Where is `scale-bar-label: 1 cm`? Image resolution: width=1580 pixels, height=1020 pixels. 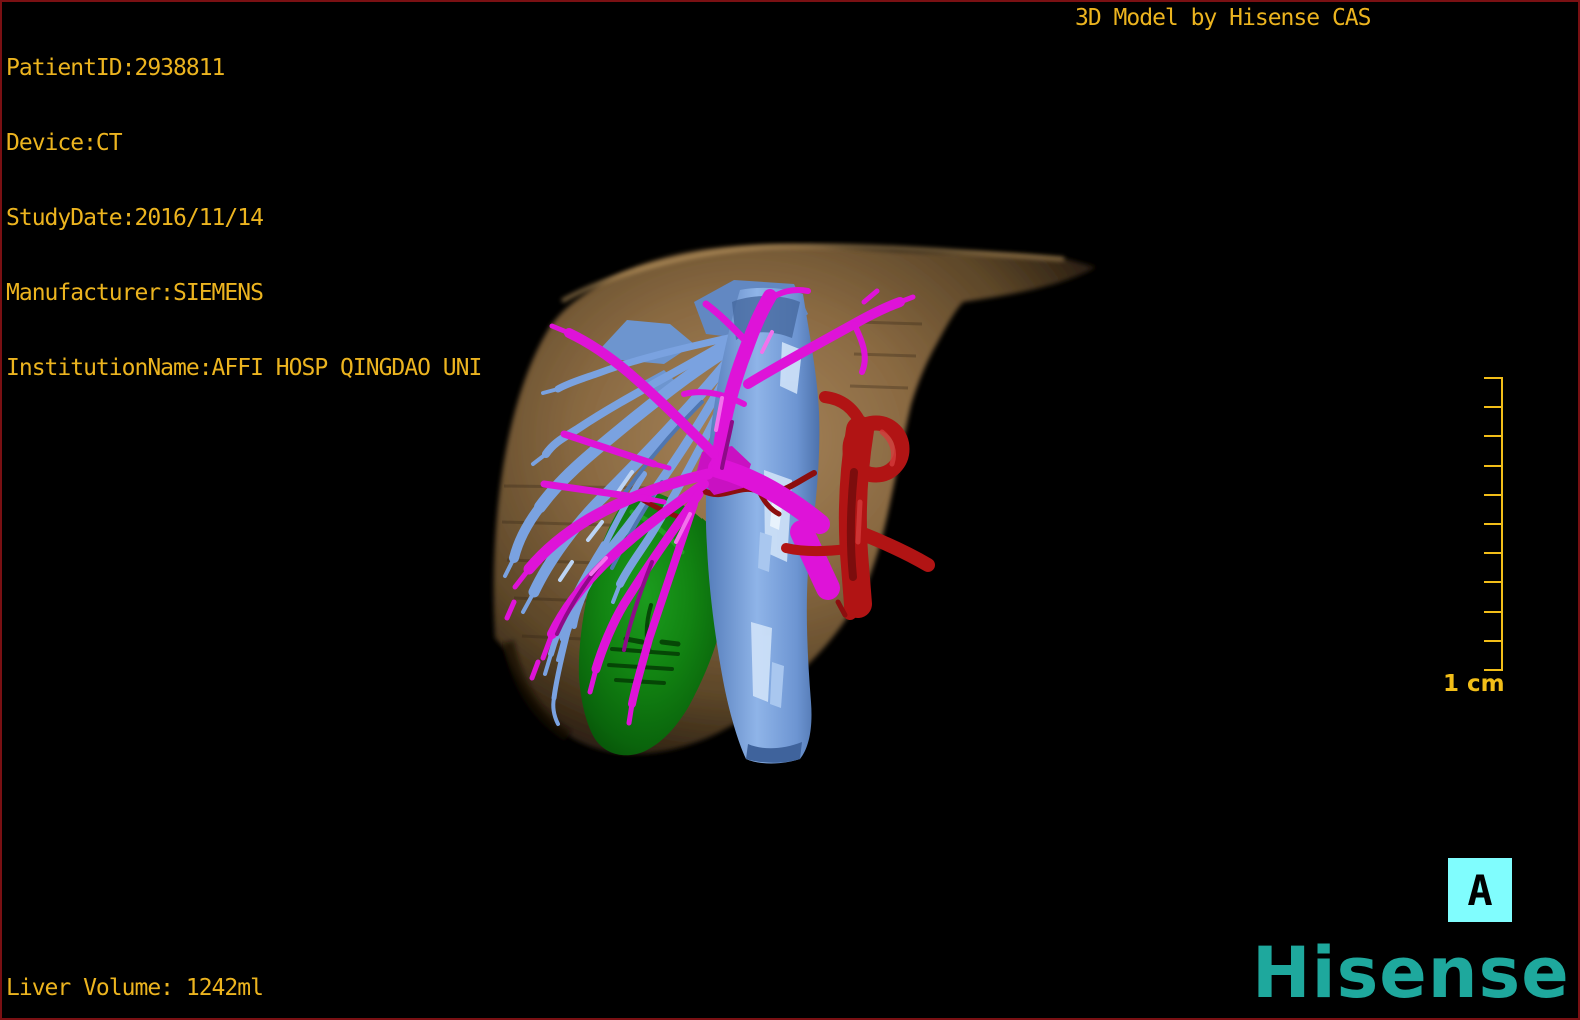
scale-bar-label: 1 cm is located at coordinates (1474, 684).